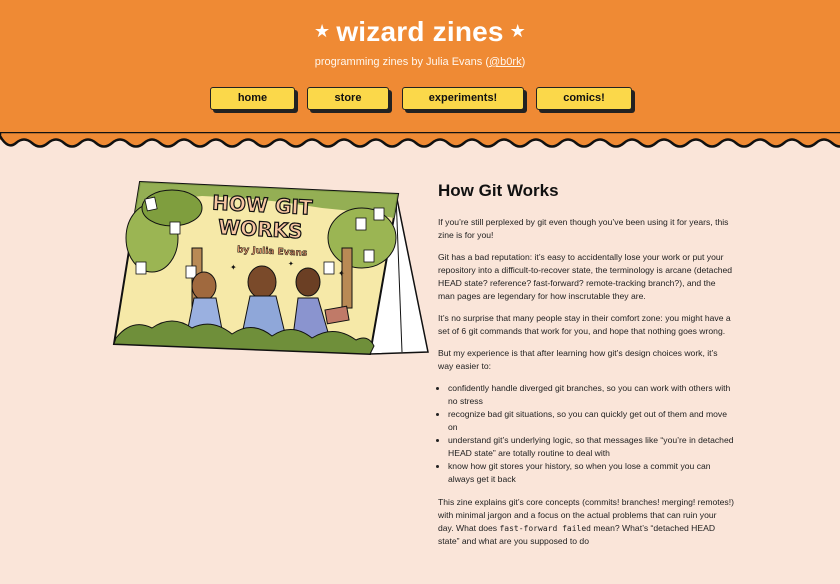 This screenshot has height=584, width=840. What do you see at coordinates (463, 98) in the screenshot?
I see `nav-experiments-button: experiments!` at bounding box center [463, 98].